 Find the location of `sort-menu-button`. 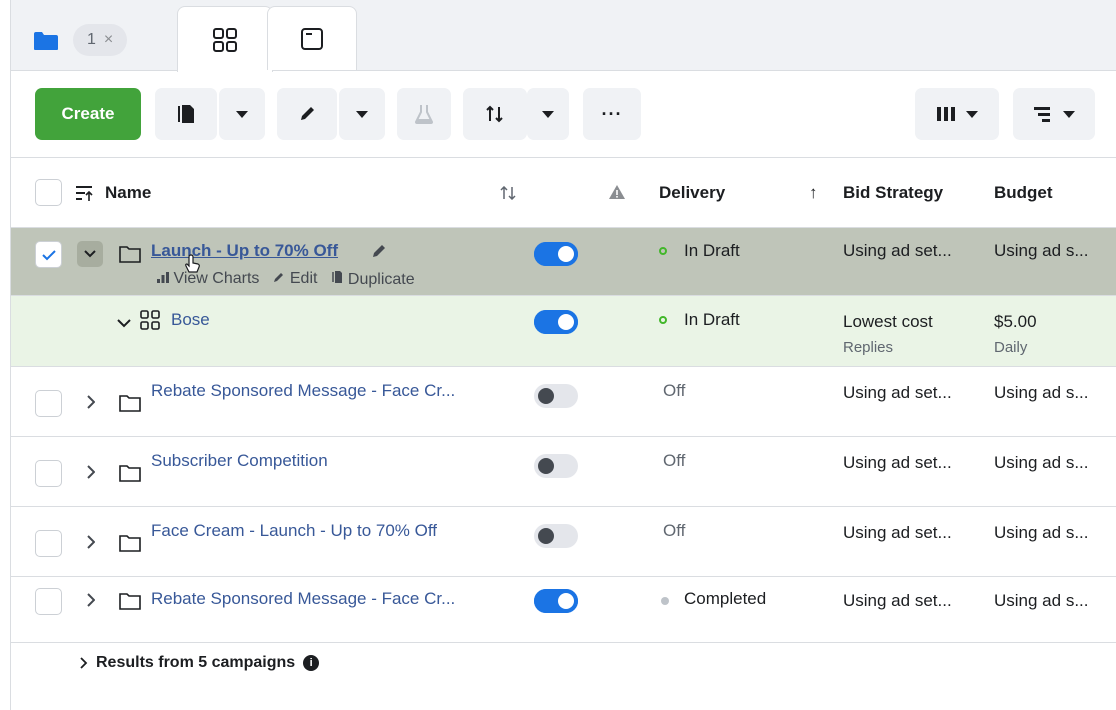

sort-menu-button is located at coordinates (548, 114).